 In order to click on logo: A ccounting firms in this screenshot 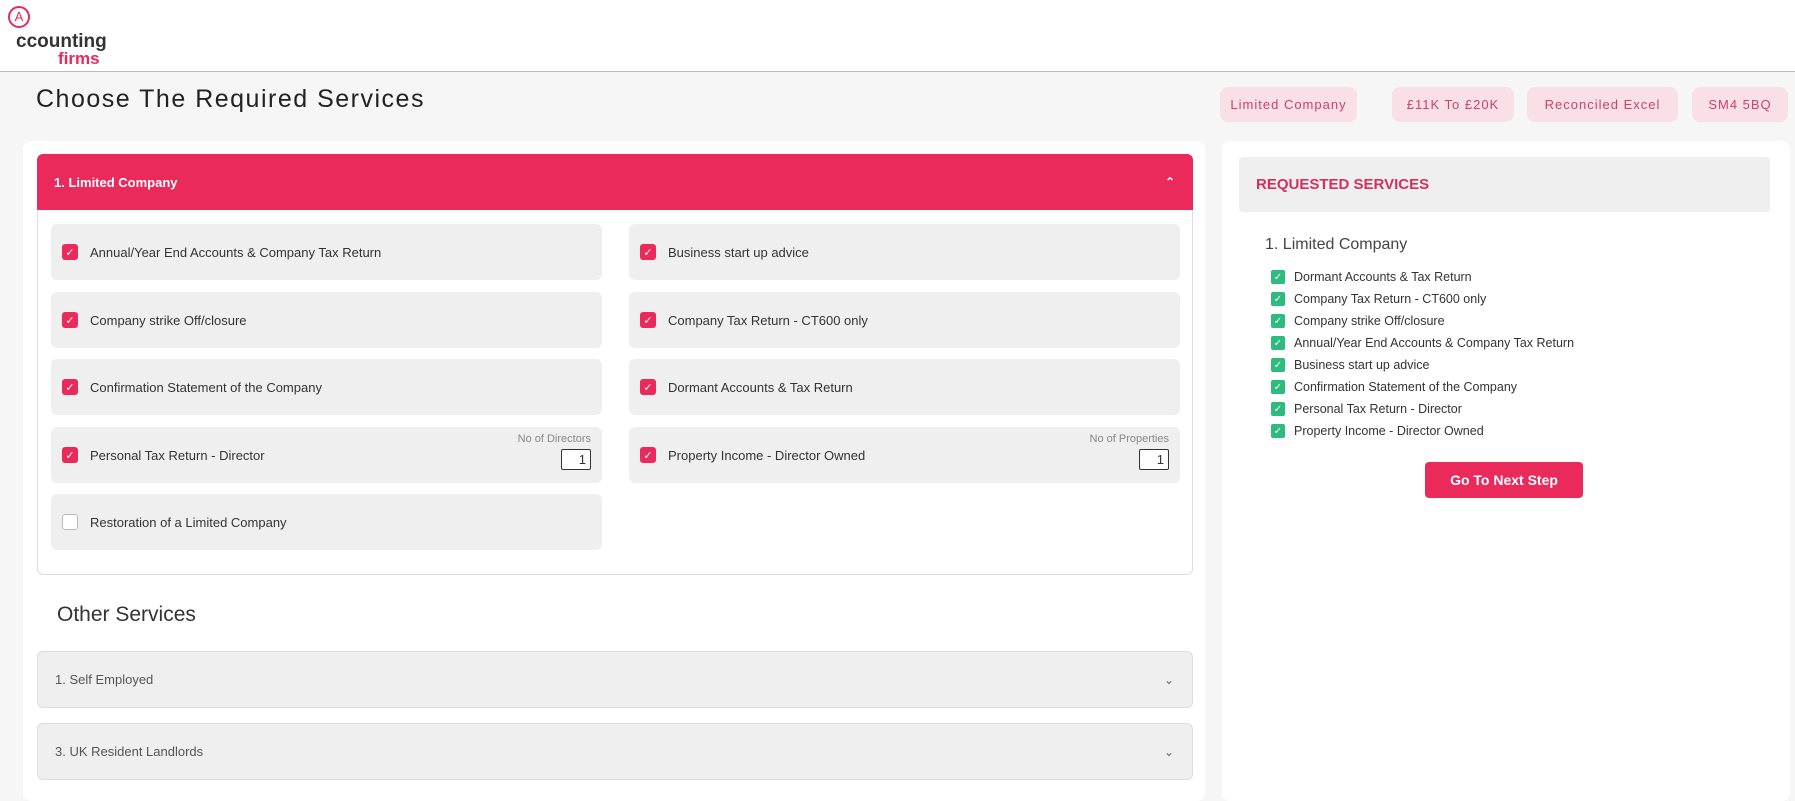, I will do `click(61, 37)`.